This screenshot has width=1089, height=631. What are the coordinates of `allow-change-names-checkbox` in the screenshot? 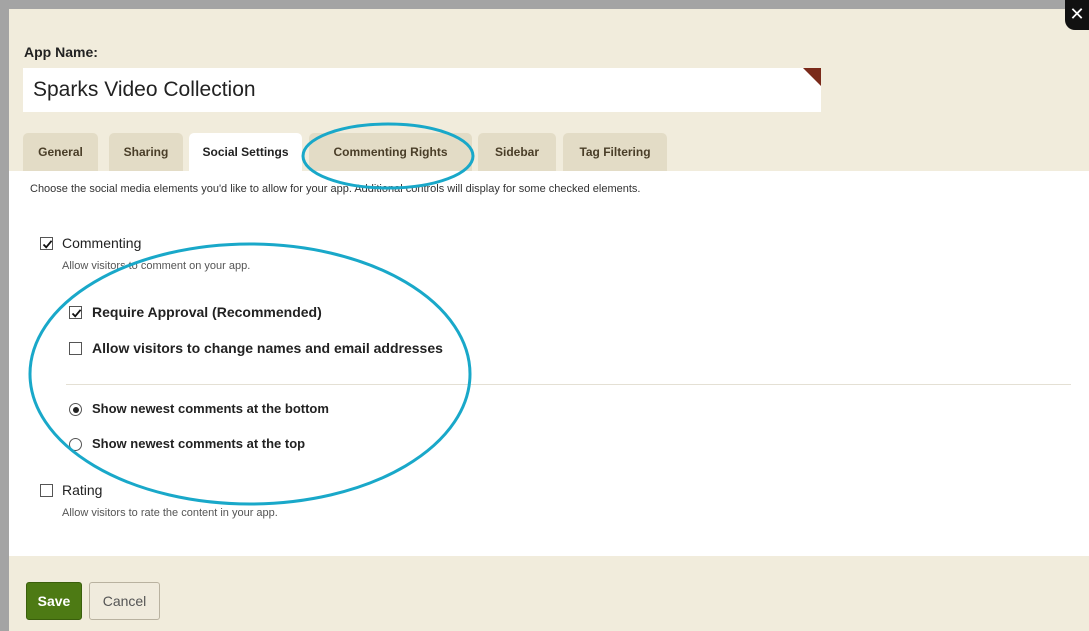 It's located at (75, 348).